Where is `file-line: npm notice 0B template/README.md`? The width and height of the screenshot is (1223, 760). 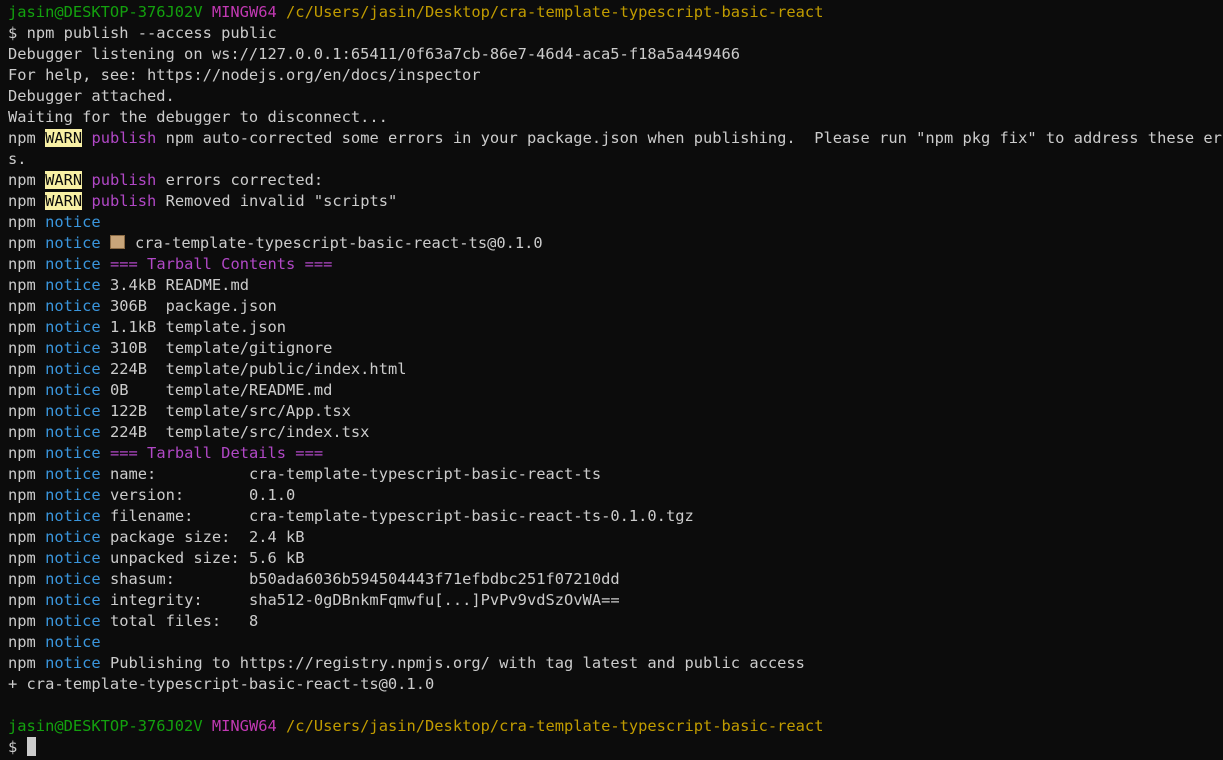
file-line: npm notice 0B template/README.md is located at coordinates (615, 390).